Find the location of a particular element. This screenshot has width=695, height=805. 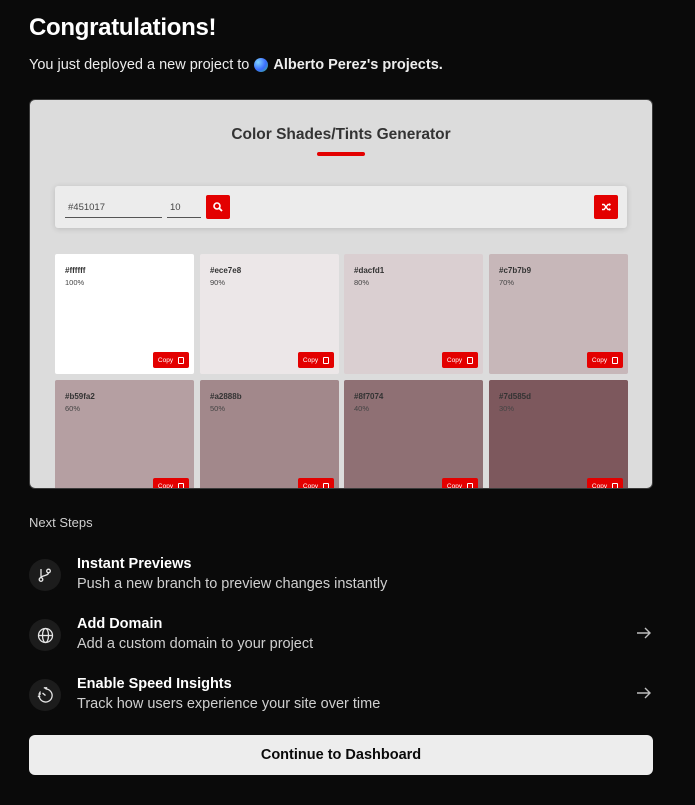

swatch-hex: #dacfd1 is located at coordinates (369, 270).